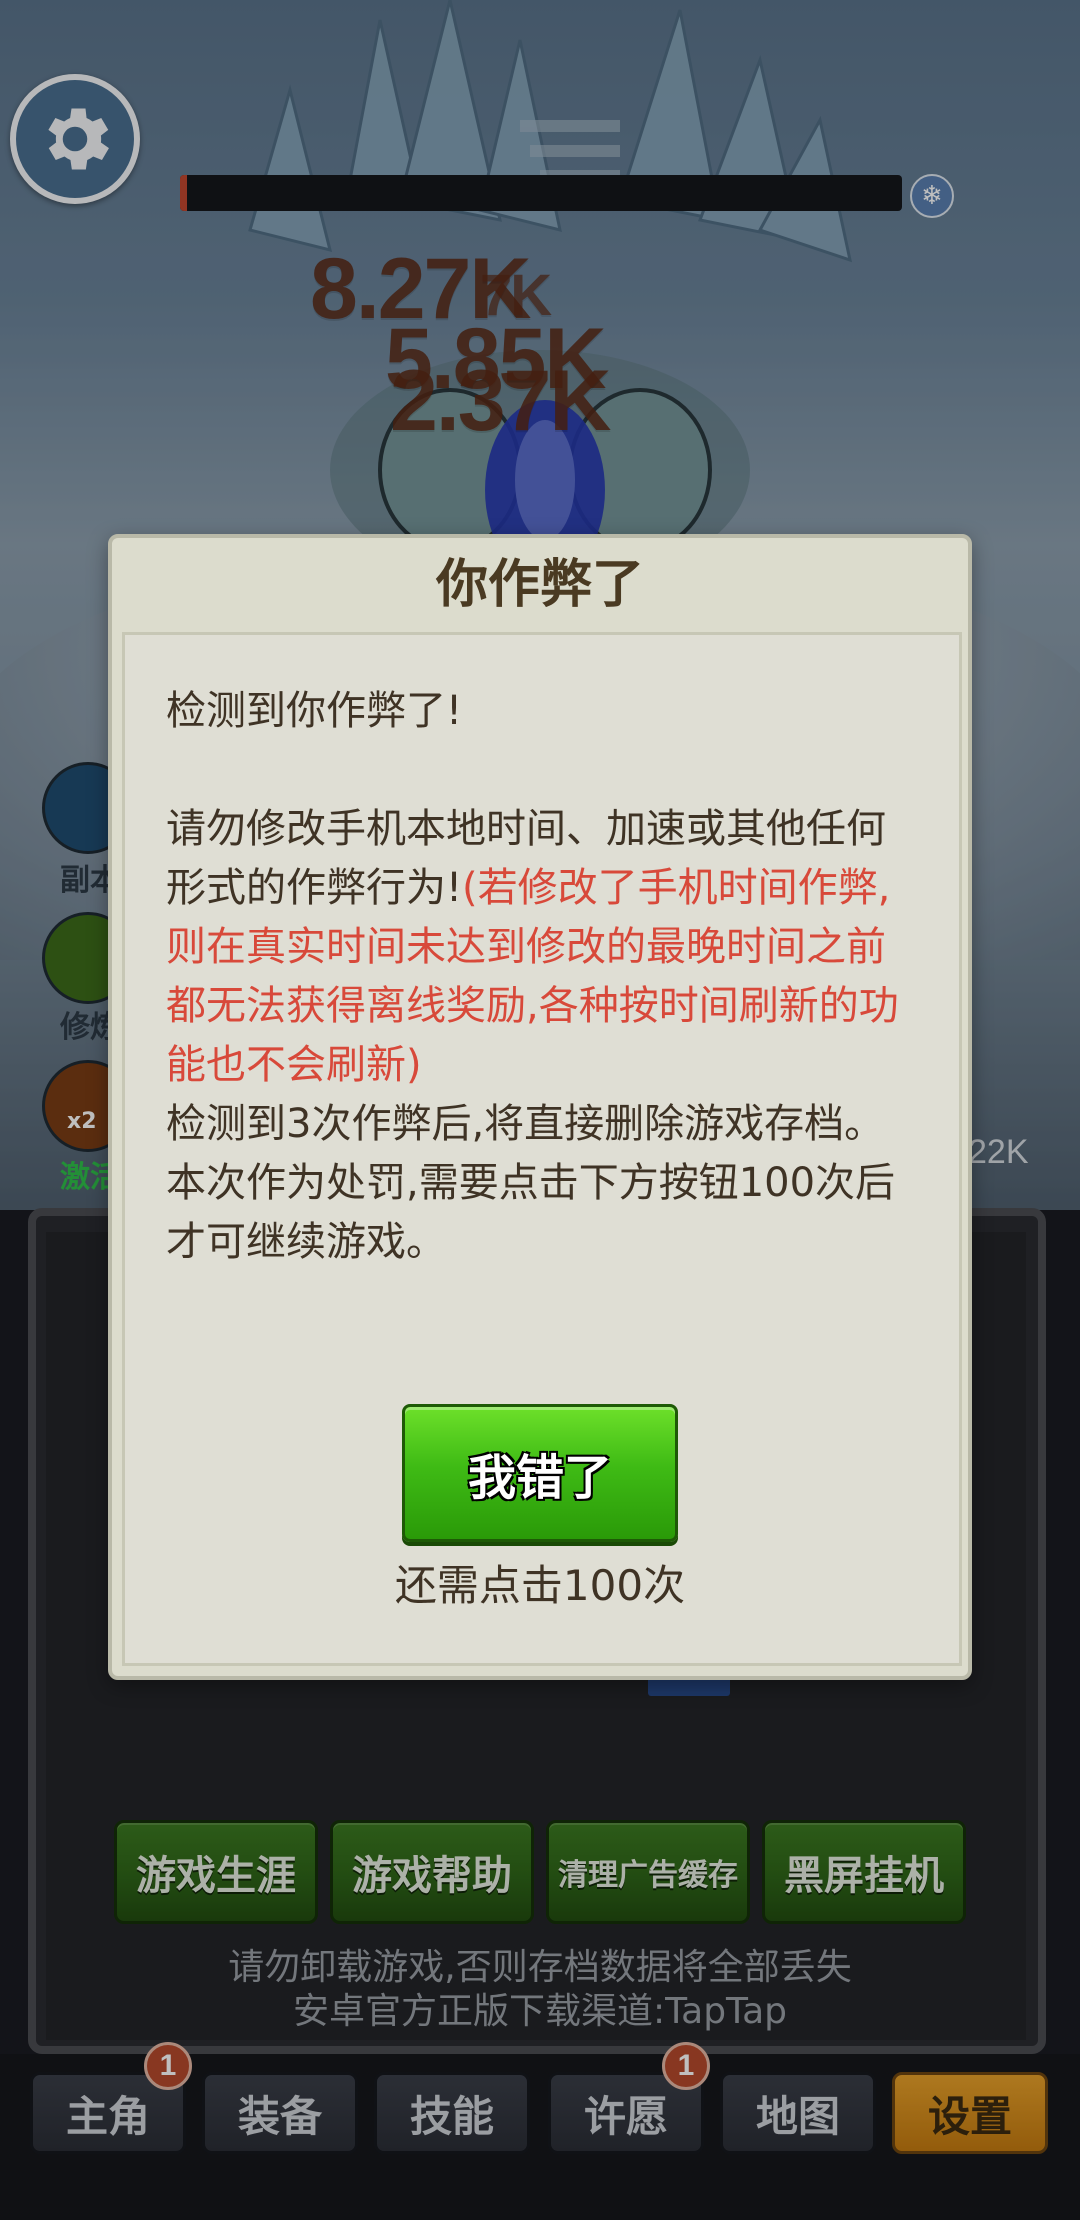  Describe the element at coordinates (314, 711) in the screenshot. I see `detect-line: 检测到你作弊了!` at that location.